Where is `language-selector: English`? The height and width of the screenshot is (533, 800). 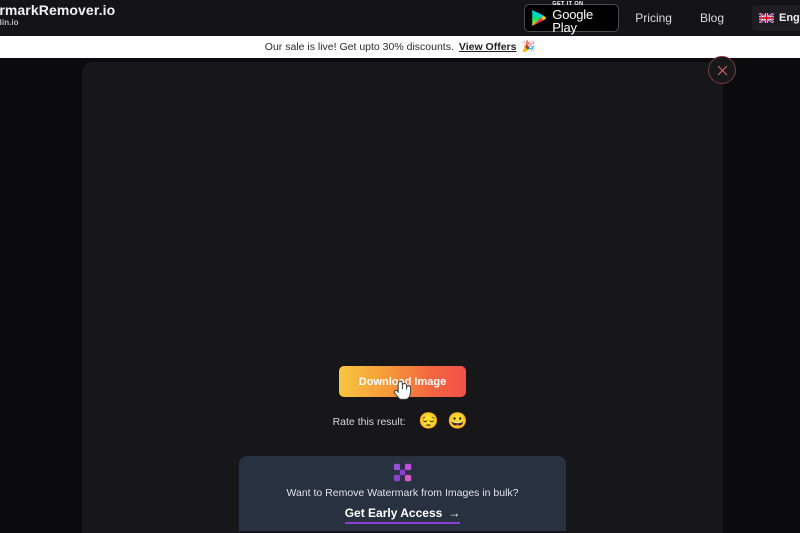
language-selector: English is located at coordinates (776, 18).